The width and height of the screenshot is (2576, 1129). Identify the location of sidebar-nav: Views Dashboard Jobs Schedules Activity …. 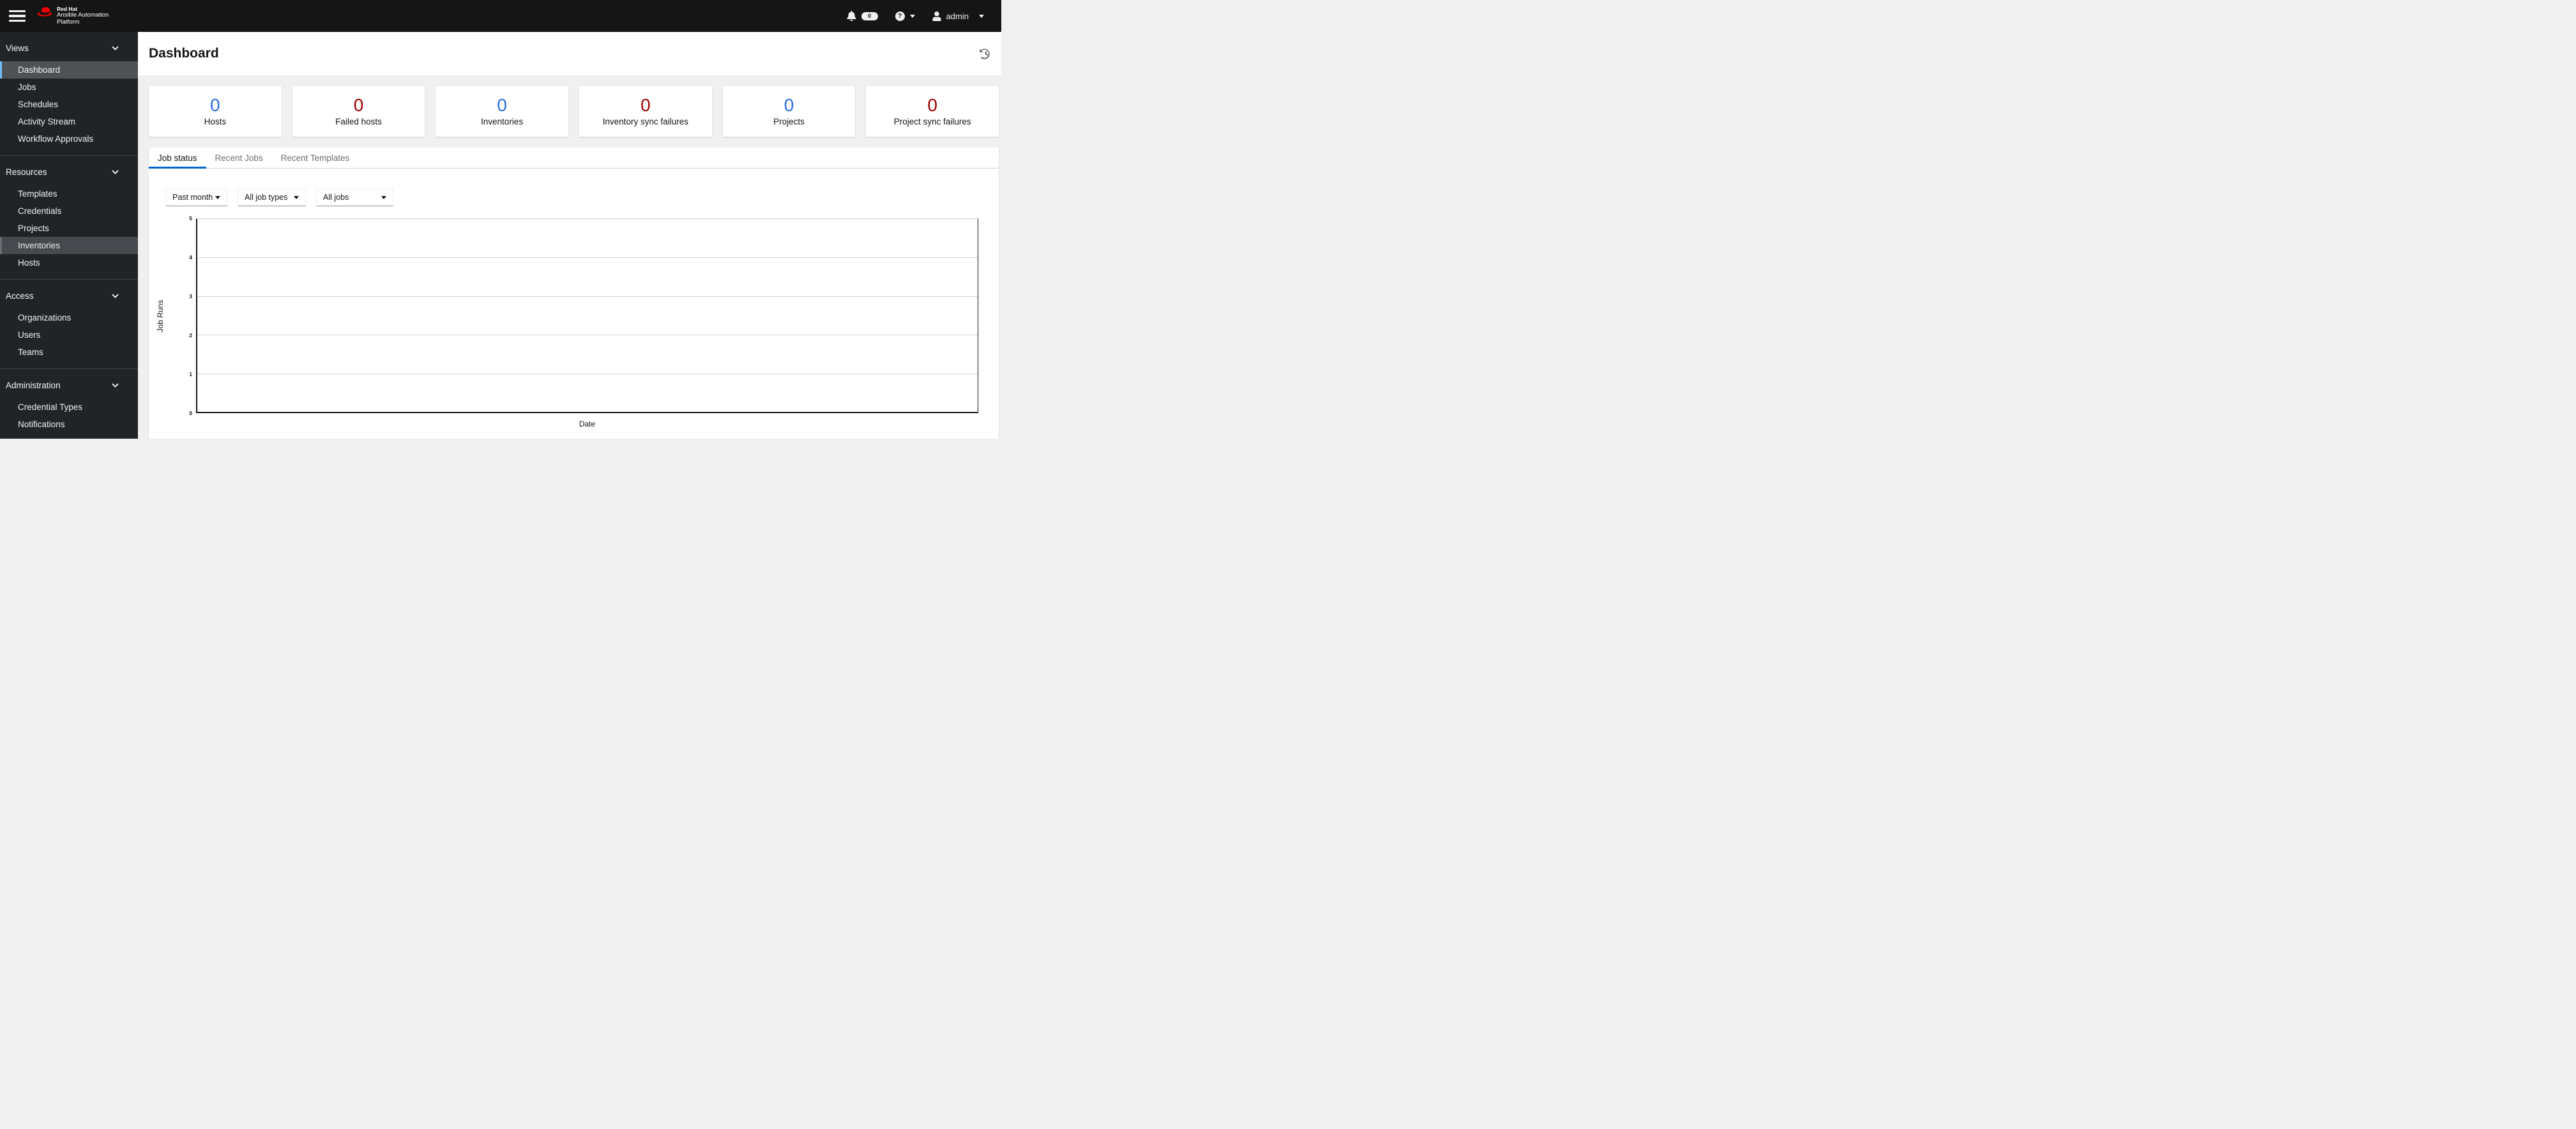
(69, 235).